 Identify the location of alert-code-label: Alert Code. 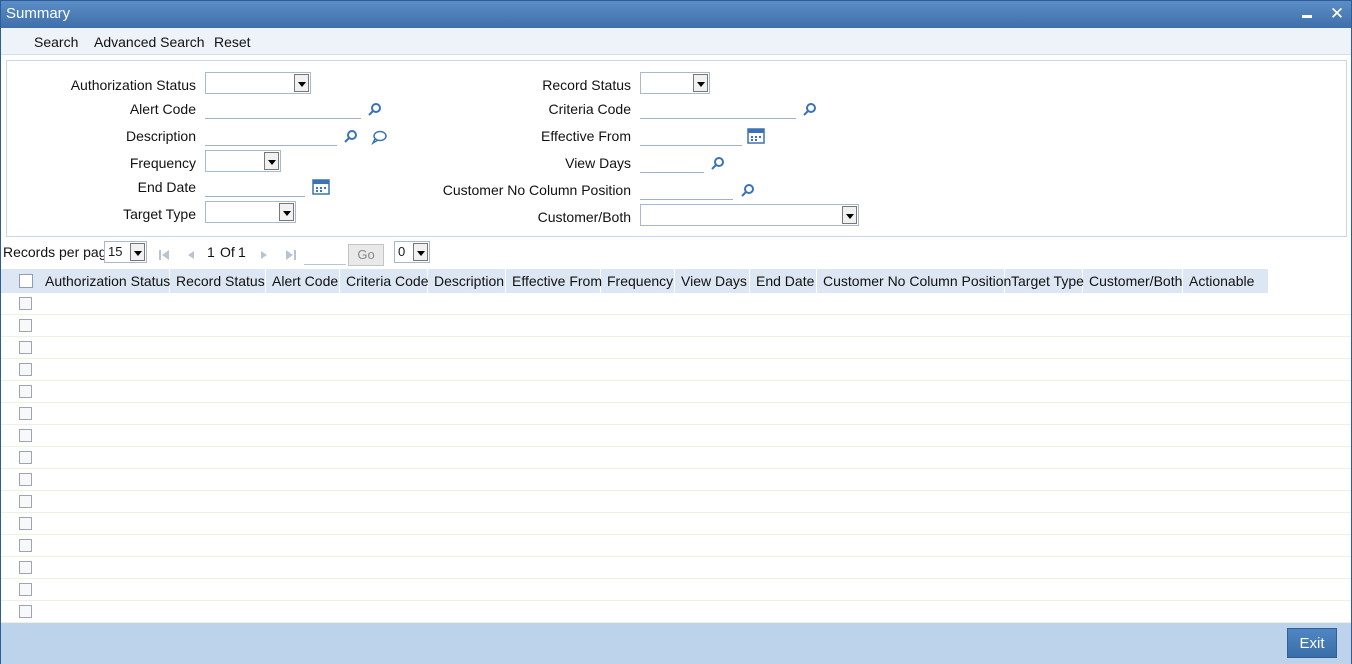
(162, 109).